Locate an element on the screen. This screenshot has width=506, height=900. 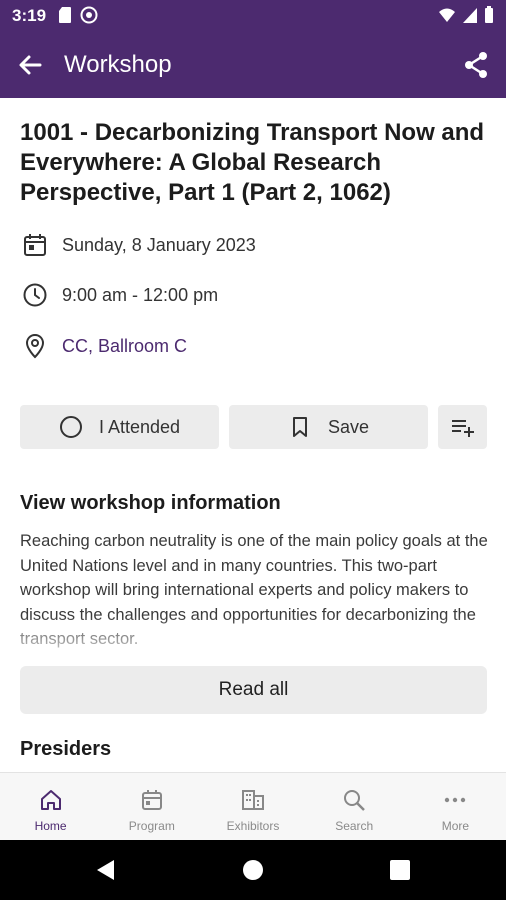
nav-search-label: Search is located at coordinates (354, 826).